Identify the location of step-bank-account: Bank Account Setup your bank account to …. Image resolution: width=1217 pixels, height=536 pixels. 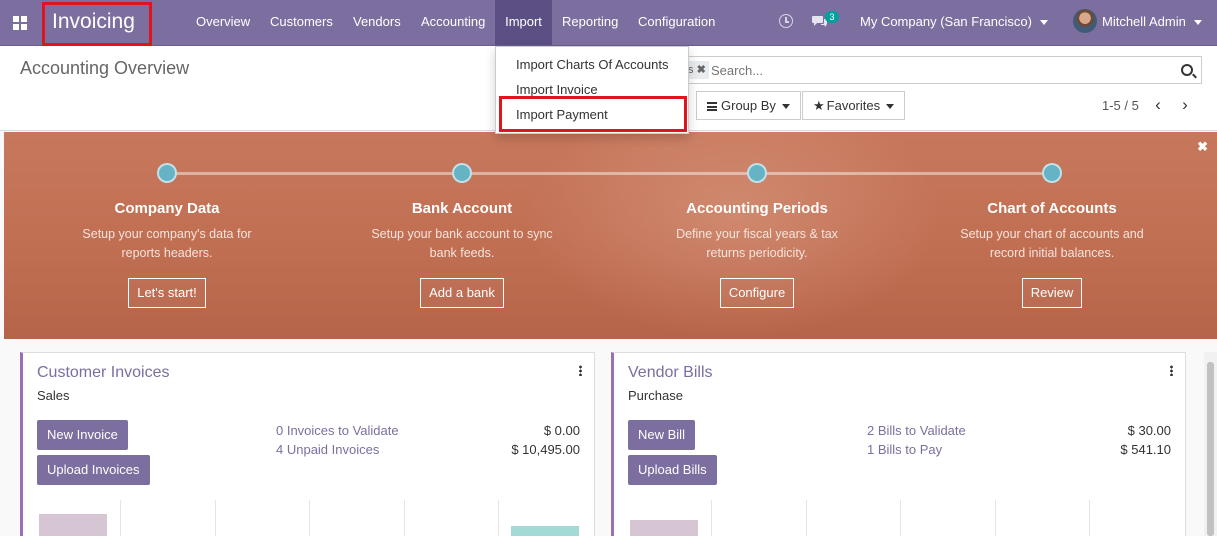
(462, 254).